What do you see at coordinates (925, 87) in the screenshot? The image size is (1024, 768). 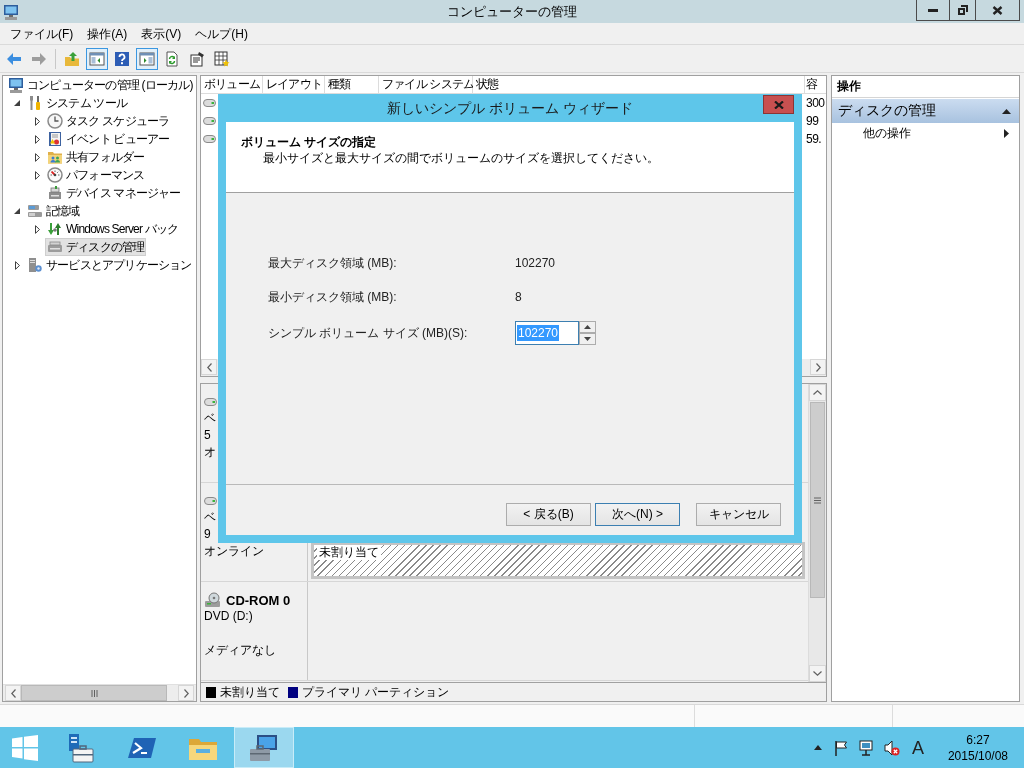 I see `panel-heading: 操作` at bounding box center [925, 87].